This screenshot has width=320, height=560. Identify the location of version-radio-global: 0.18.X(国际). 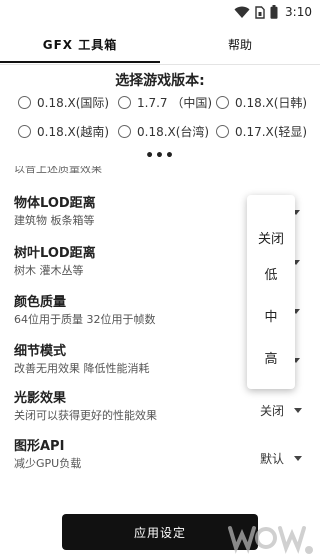
(63, 102).